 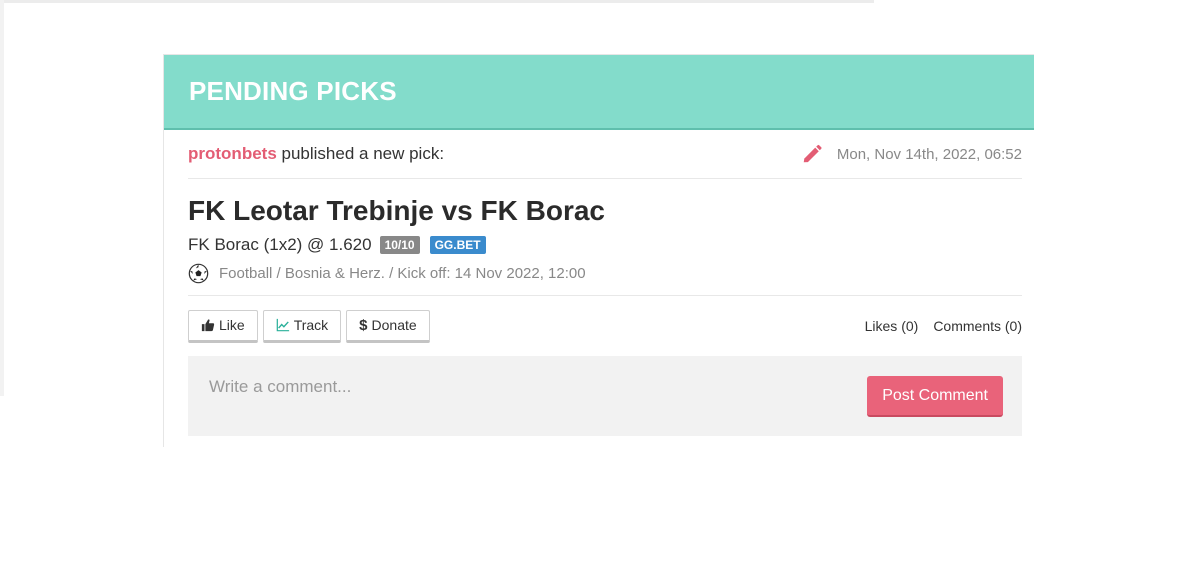 What do you see at coordinates (457, 245) in the screenshot?
I see `bookmaker-badge: GG.BET` at bounding box center [457, 245].